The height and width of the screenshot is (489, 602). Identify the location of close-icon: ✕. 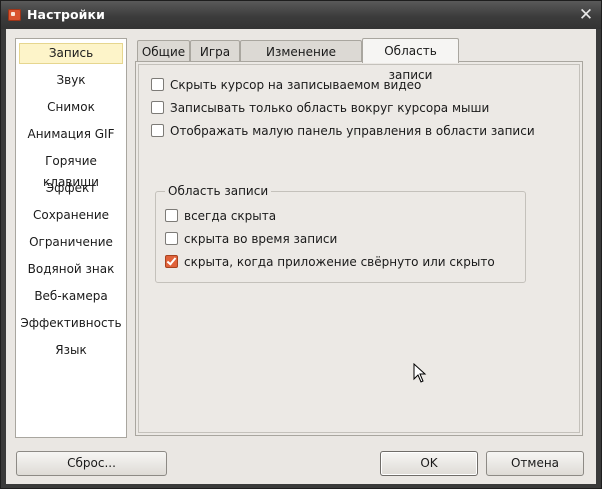
(586, 15).